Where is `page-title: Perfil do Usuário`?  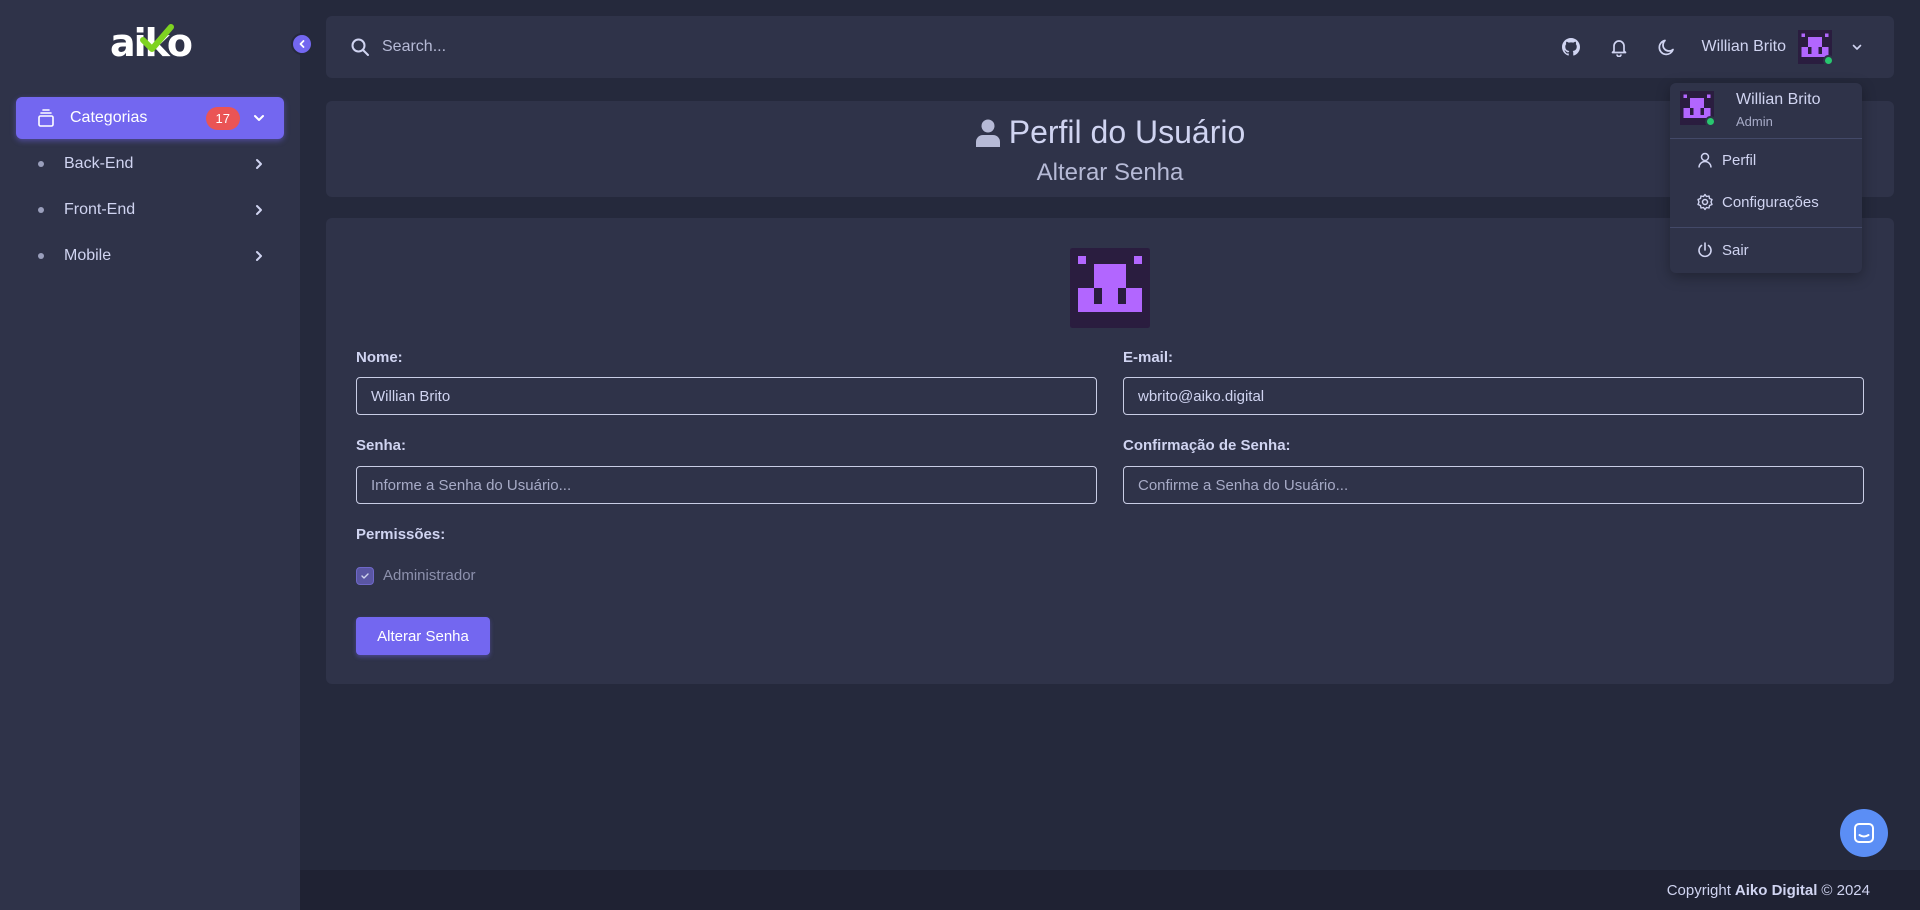
page-title: Perfil do Usuário is located at coordinates (1127, 132).